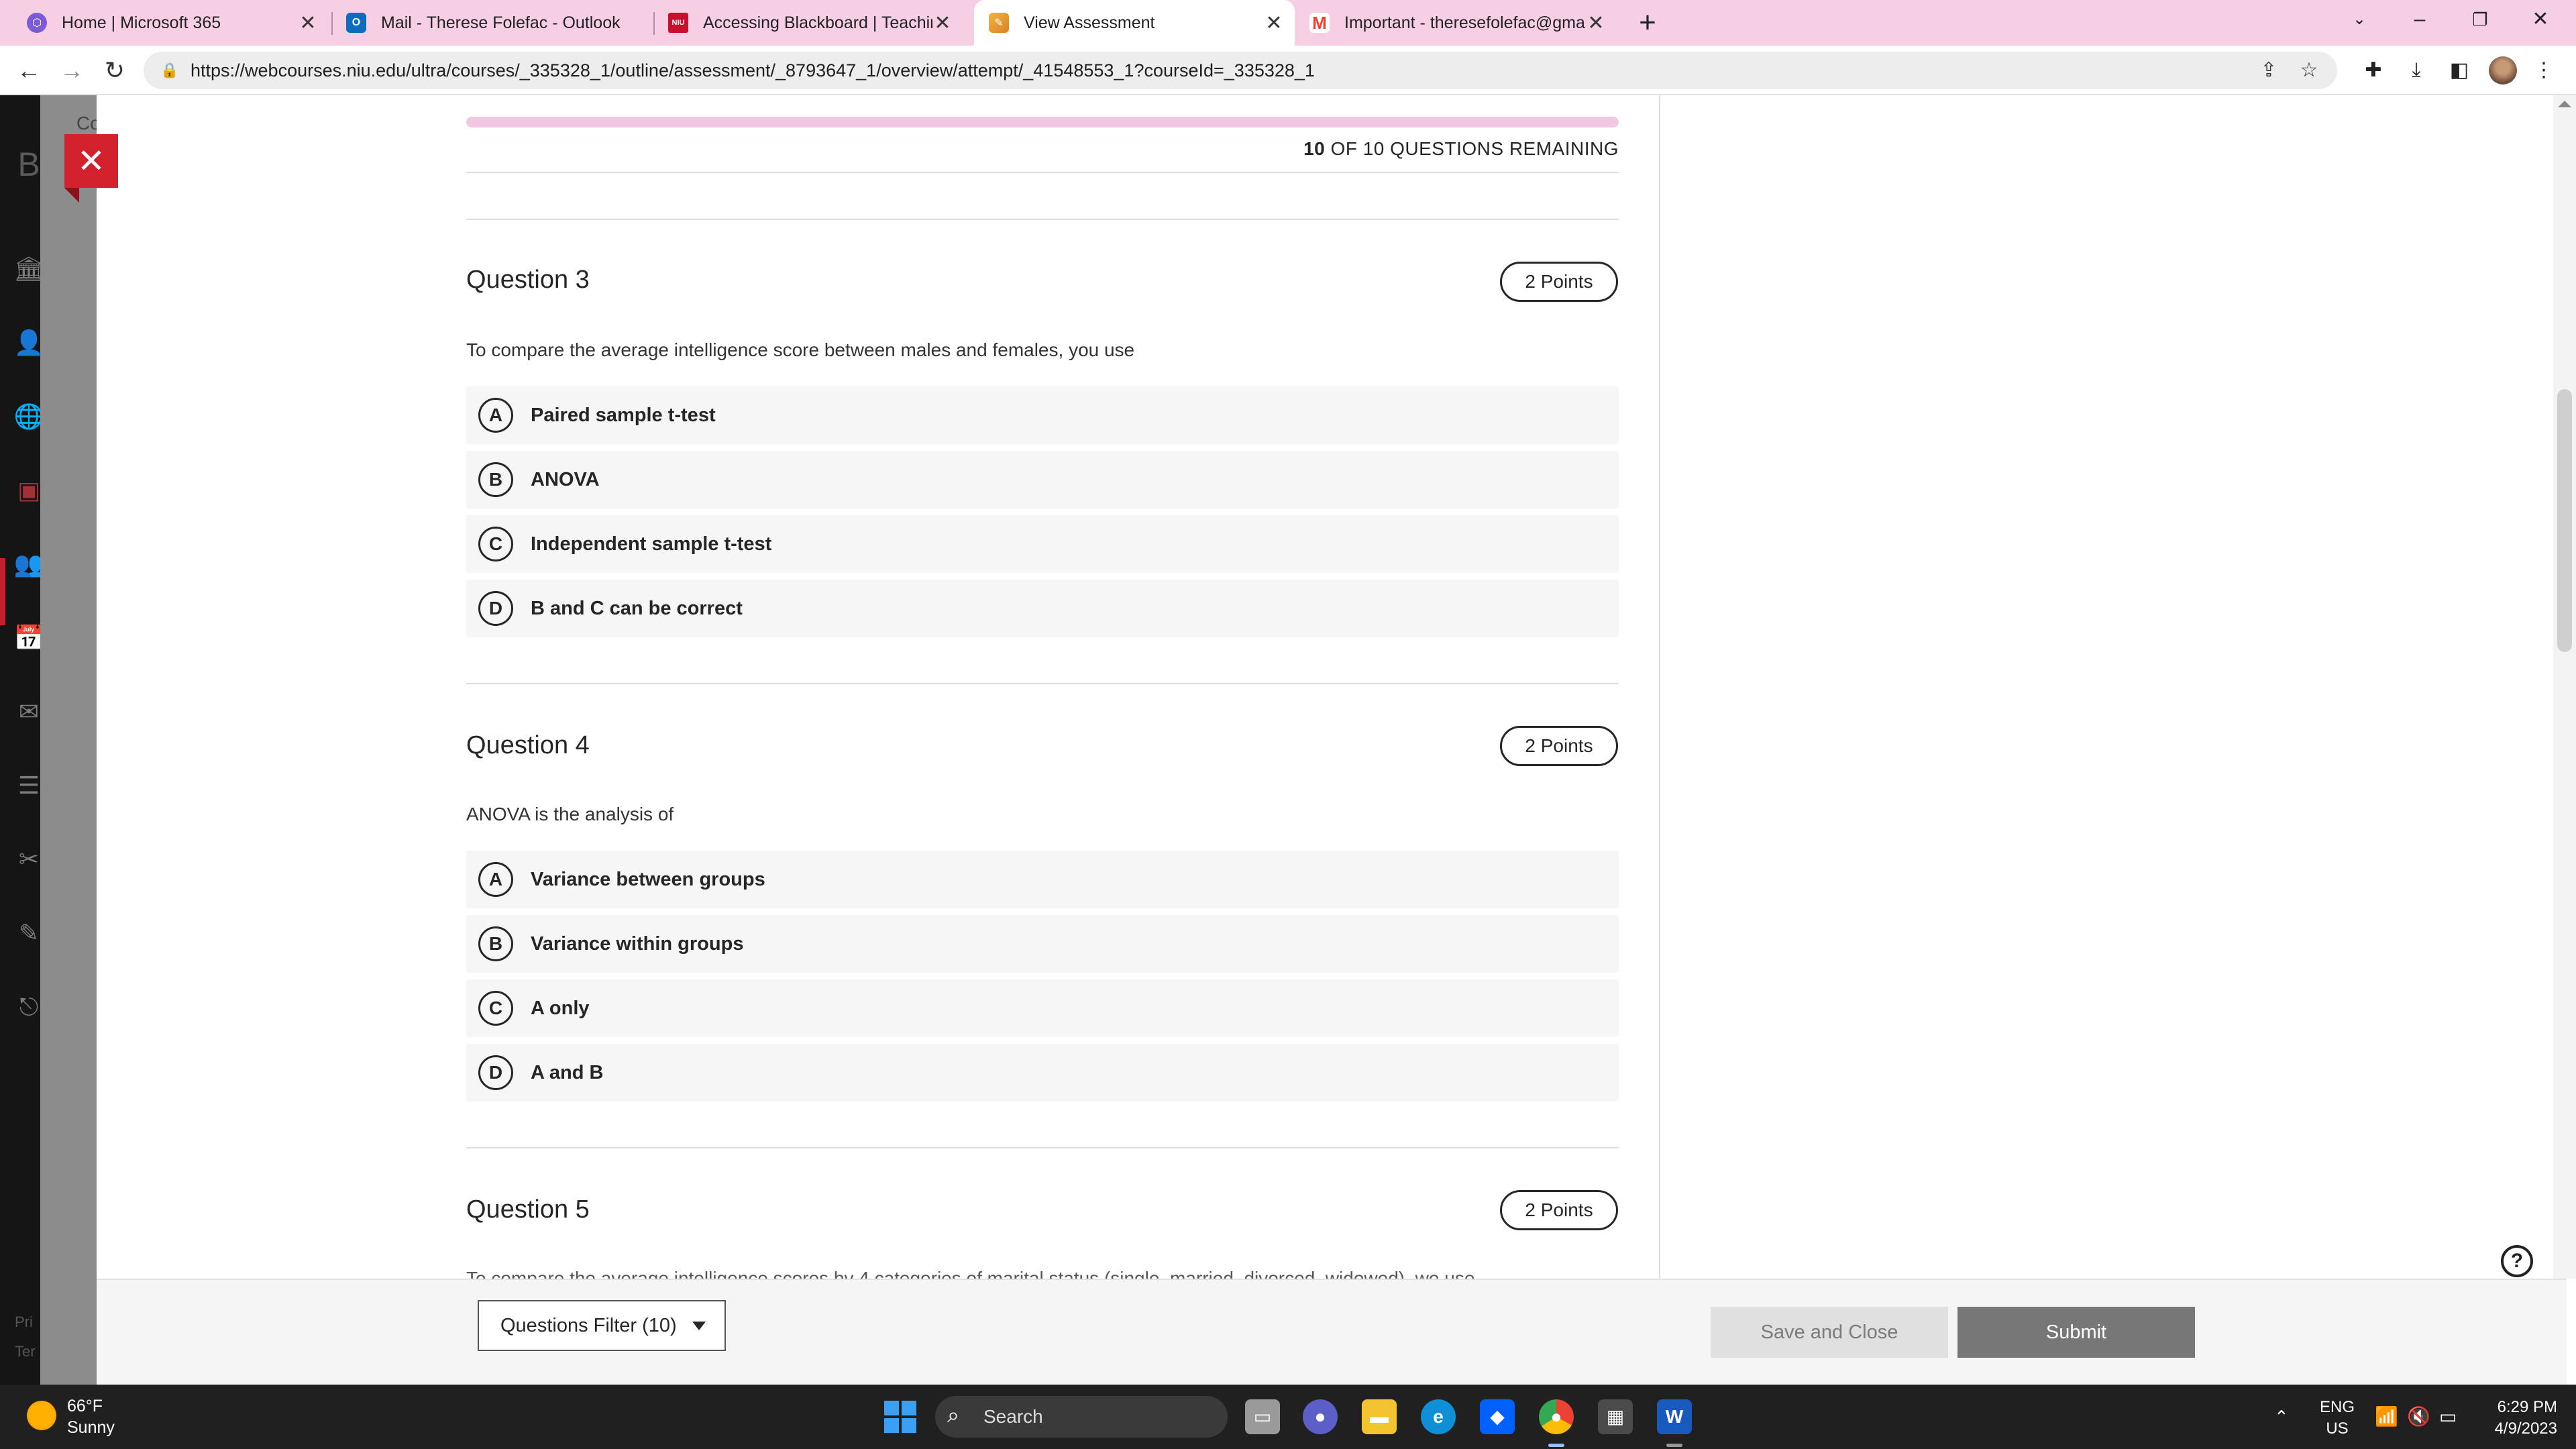  I want to click on taskbar-search-label: Search, so click(1013, 1416).